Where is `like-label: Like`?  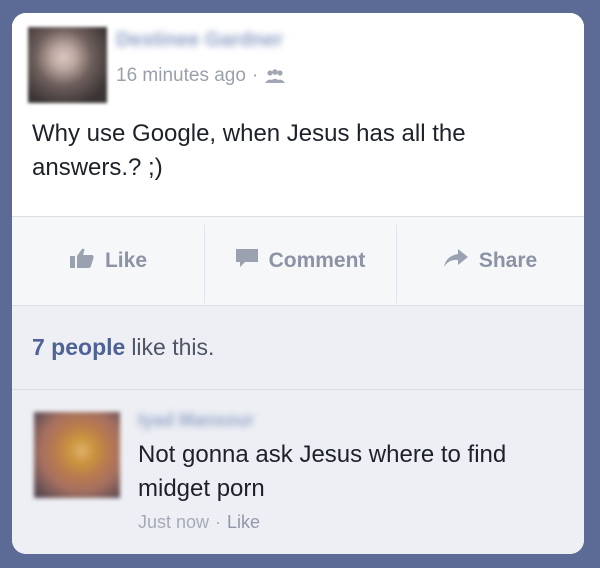 like-label: Like is located at coordinates (126, 260).